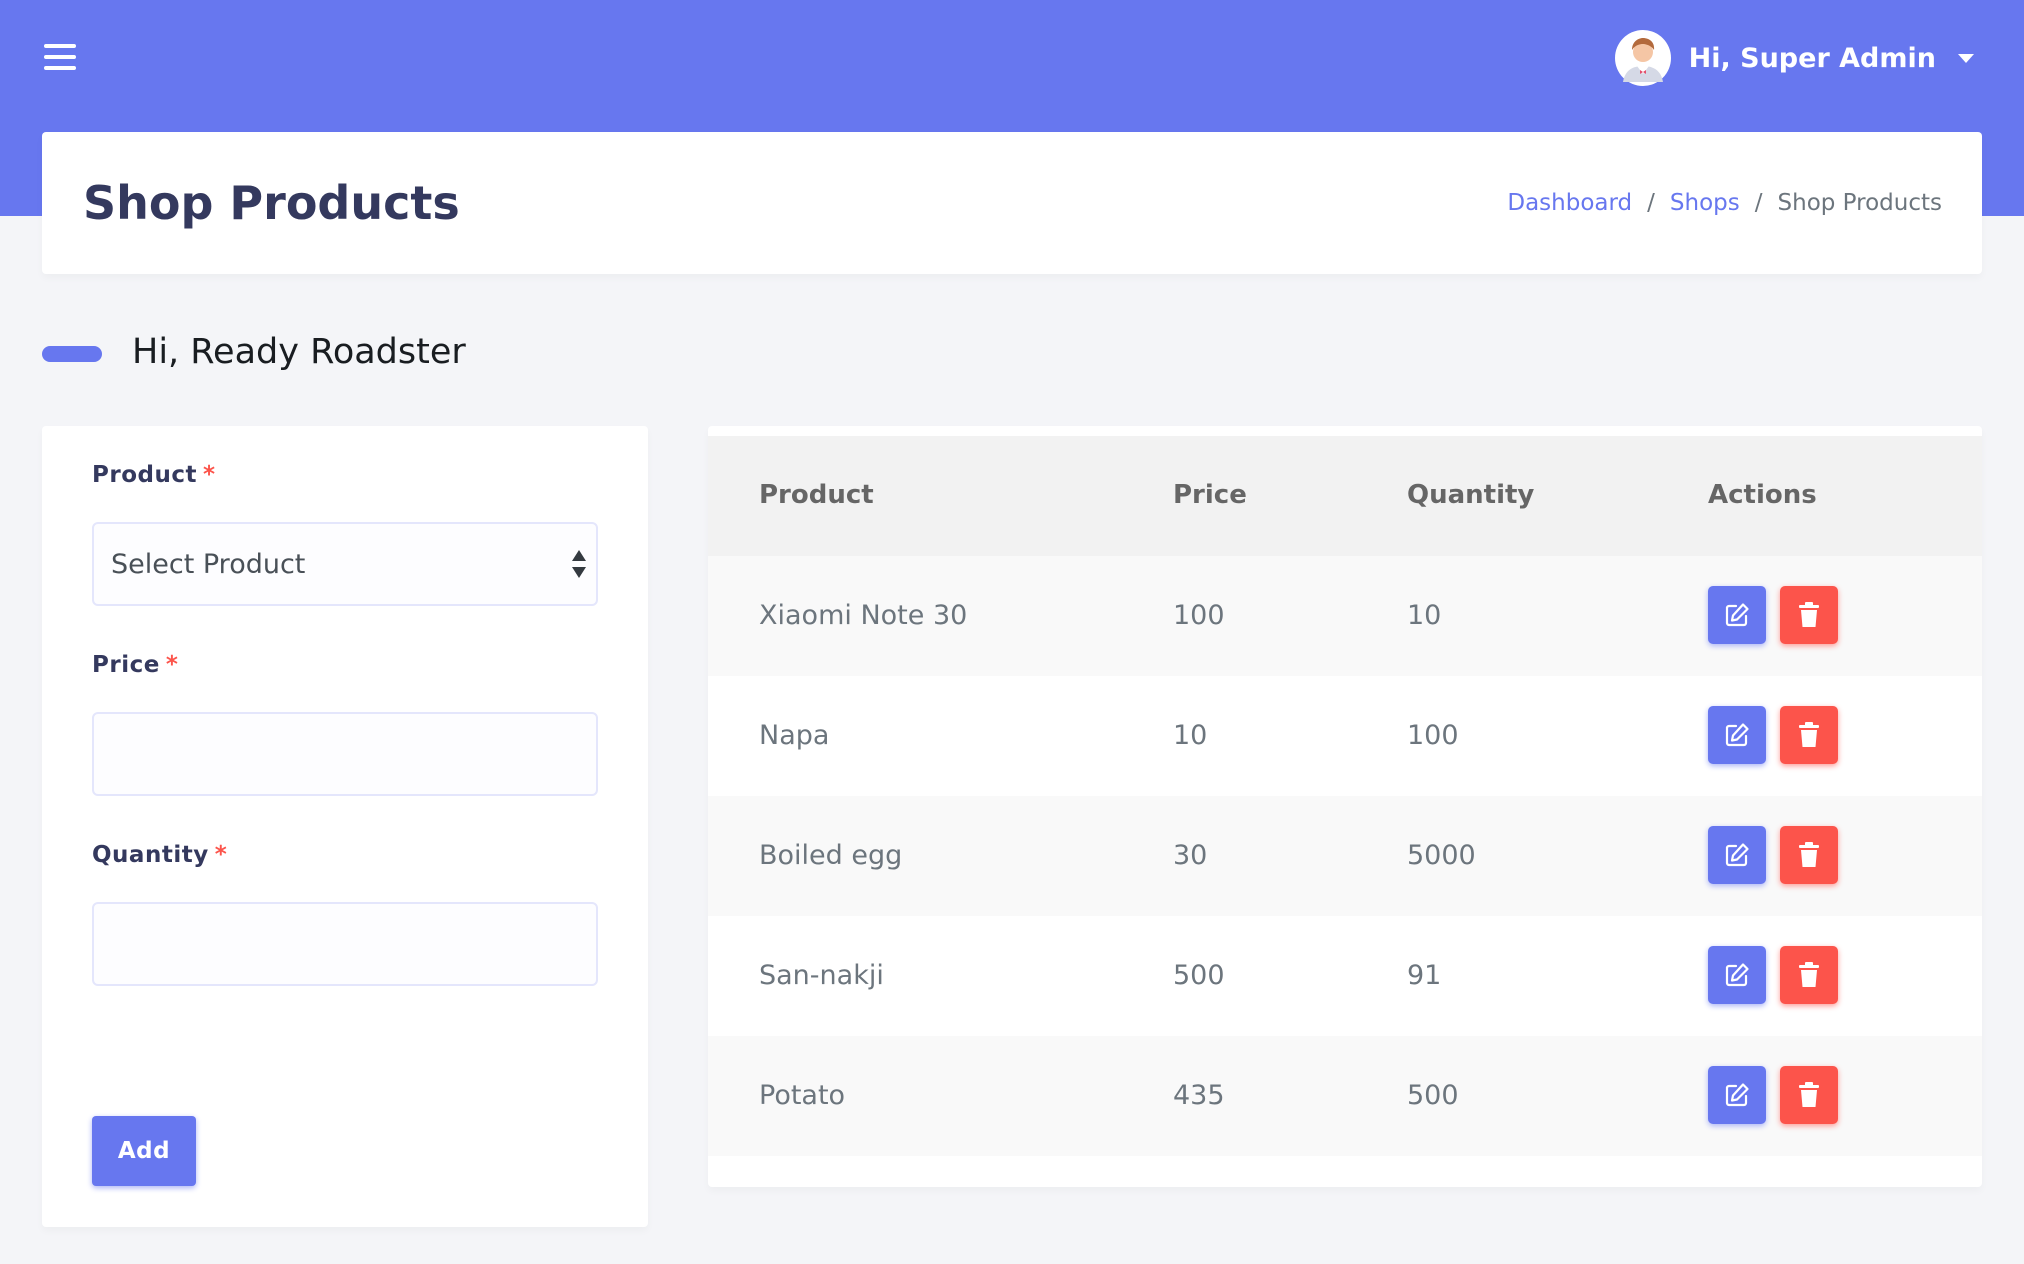  I want to click on cell-quantity: 91, so click(1424, 975).